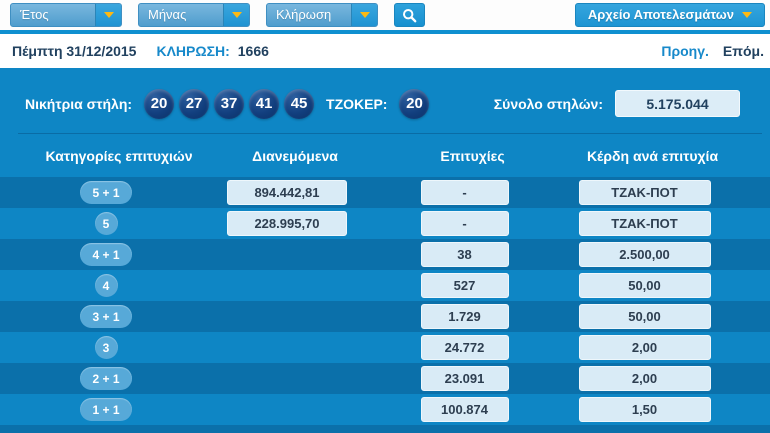  Describe the element at coordinates (385, 429) in the screenshot. I see `next-row-edge` at that location.